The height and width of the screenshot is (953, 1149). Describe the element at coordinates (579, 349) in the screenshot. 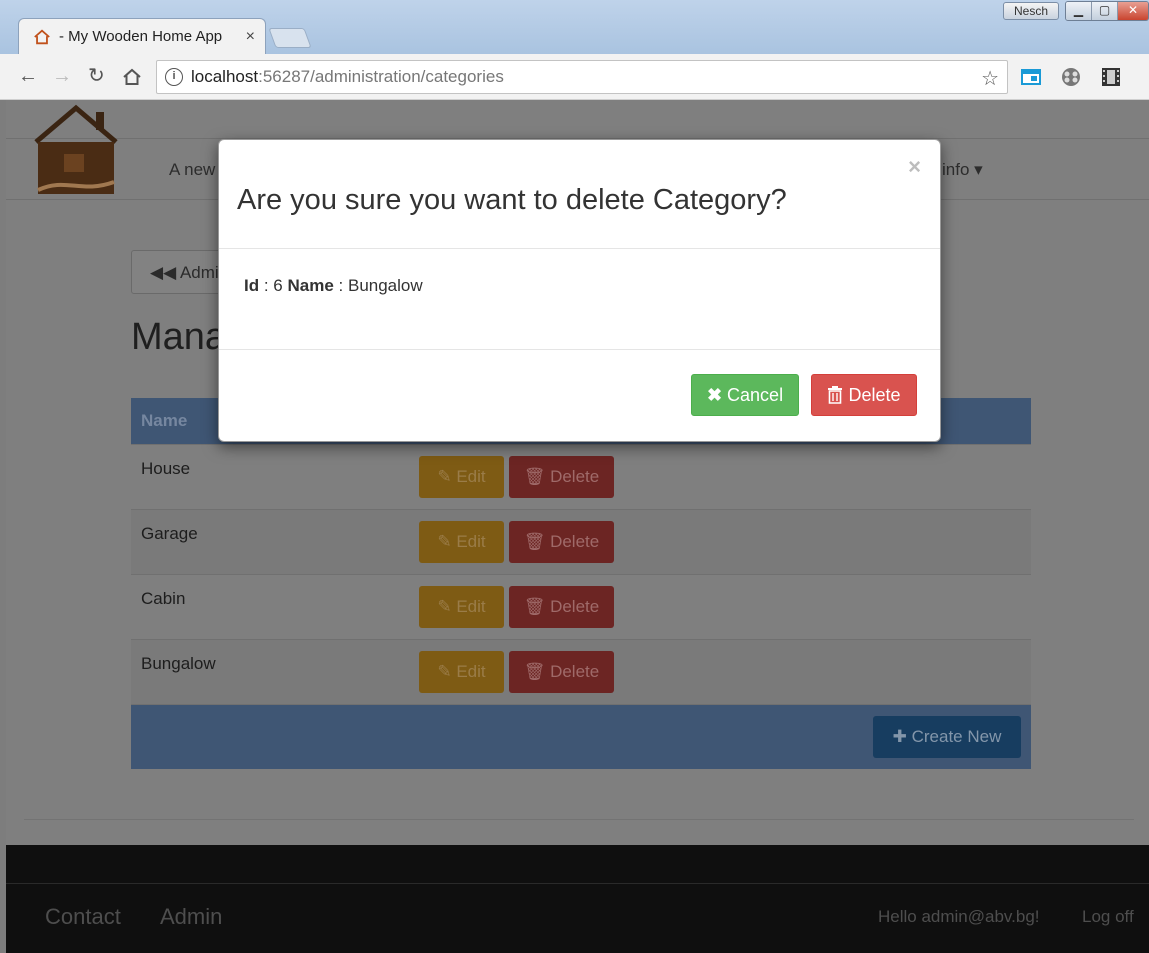

I see `modal-footer-divider` at that location.